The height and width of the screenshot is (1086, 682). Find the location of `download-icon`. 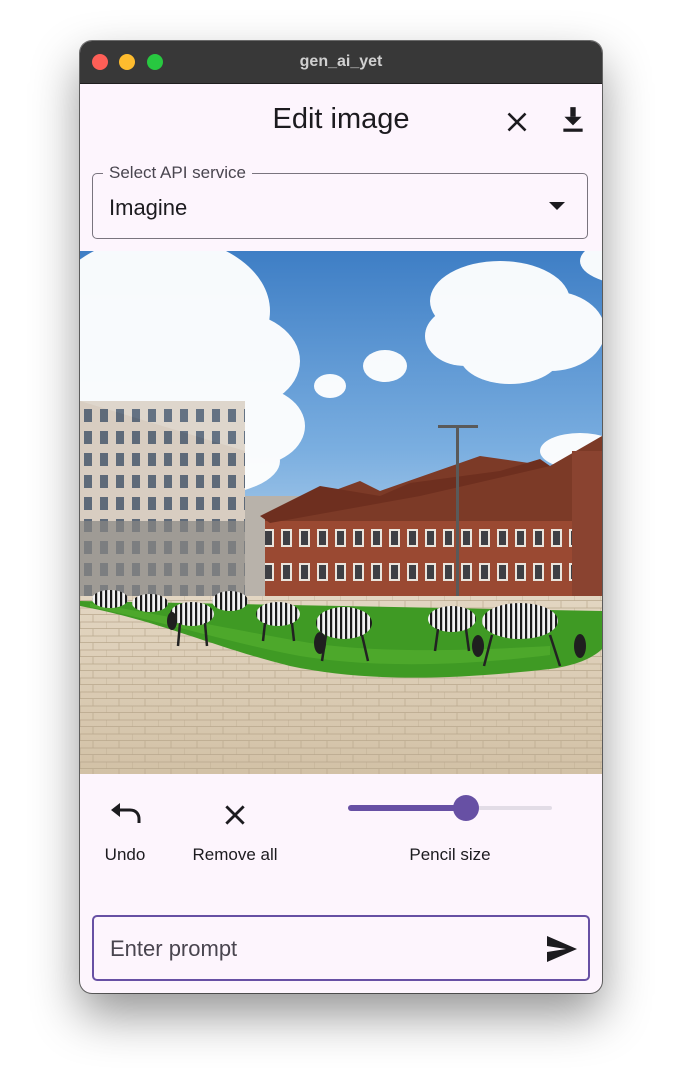

download-icon is located at coordinates (573, 119).